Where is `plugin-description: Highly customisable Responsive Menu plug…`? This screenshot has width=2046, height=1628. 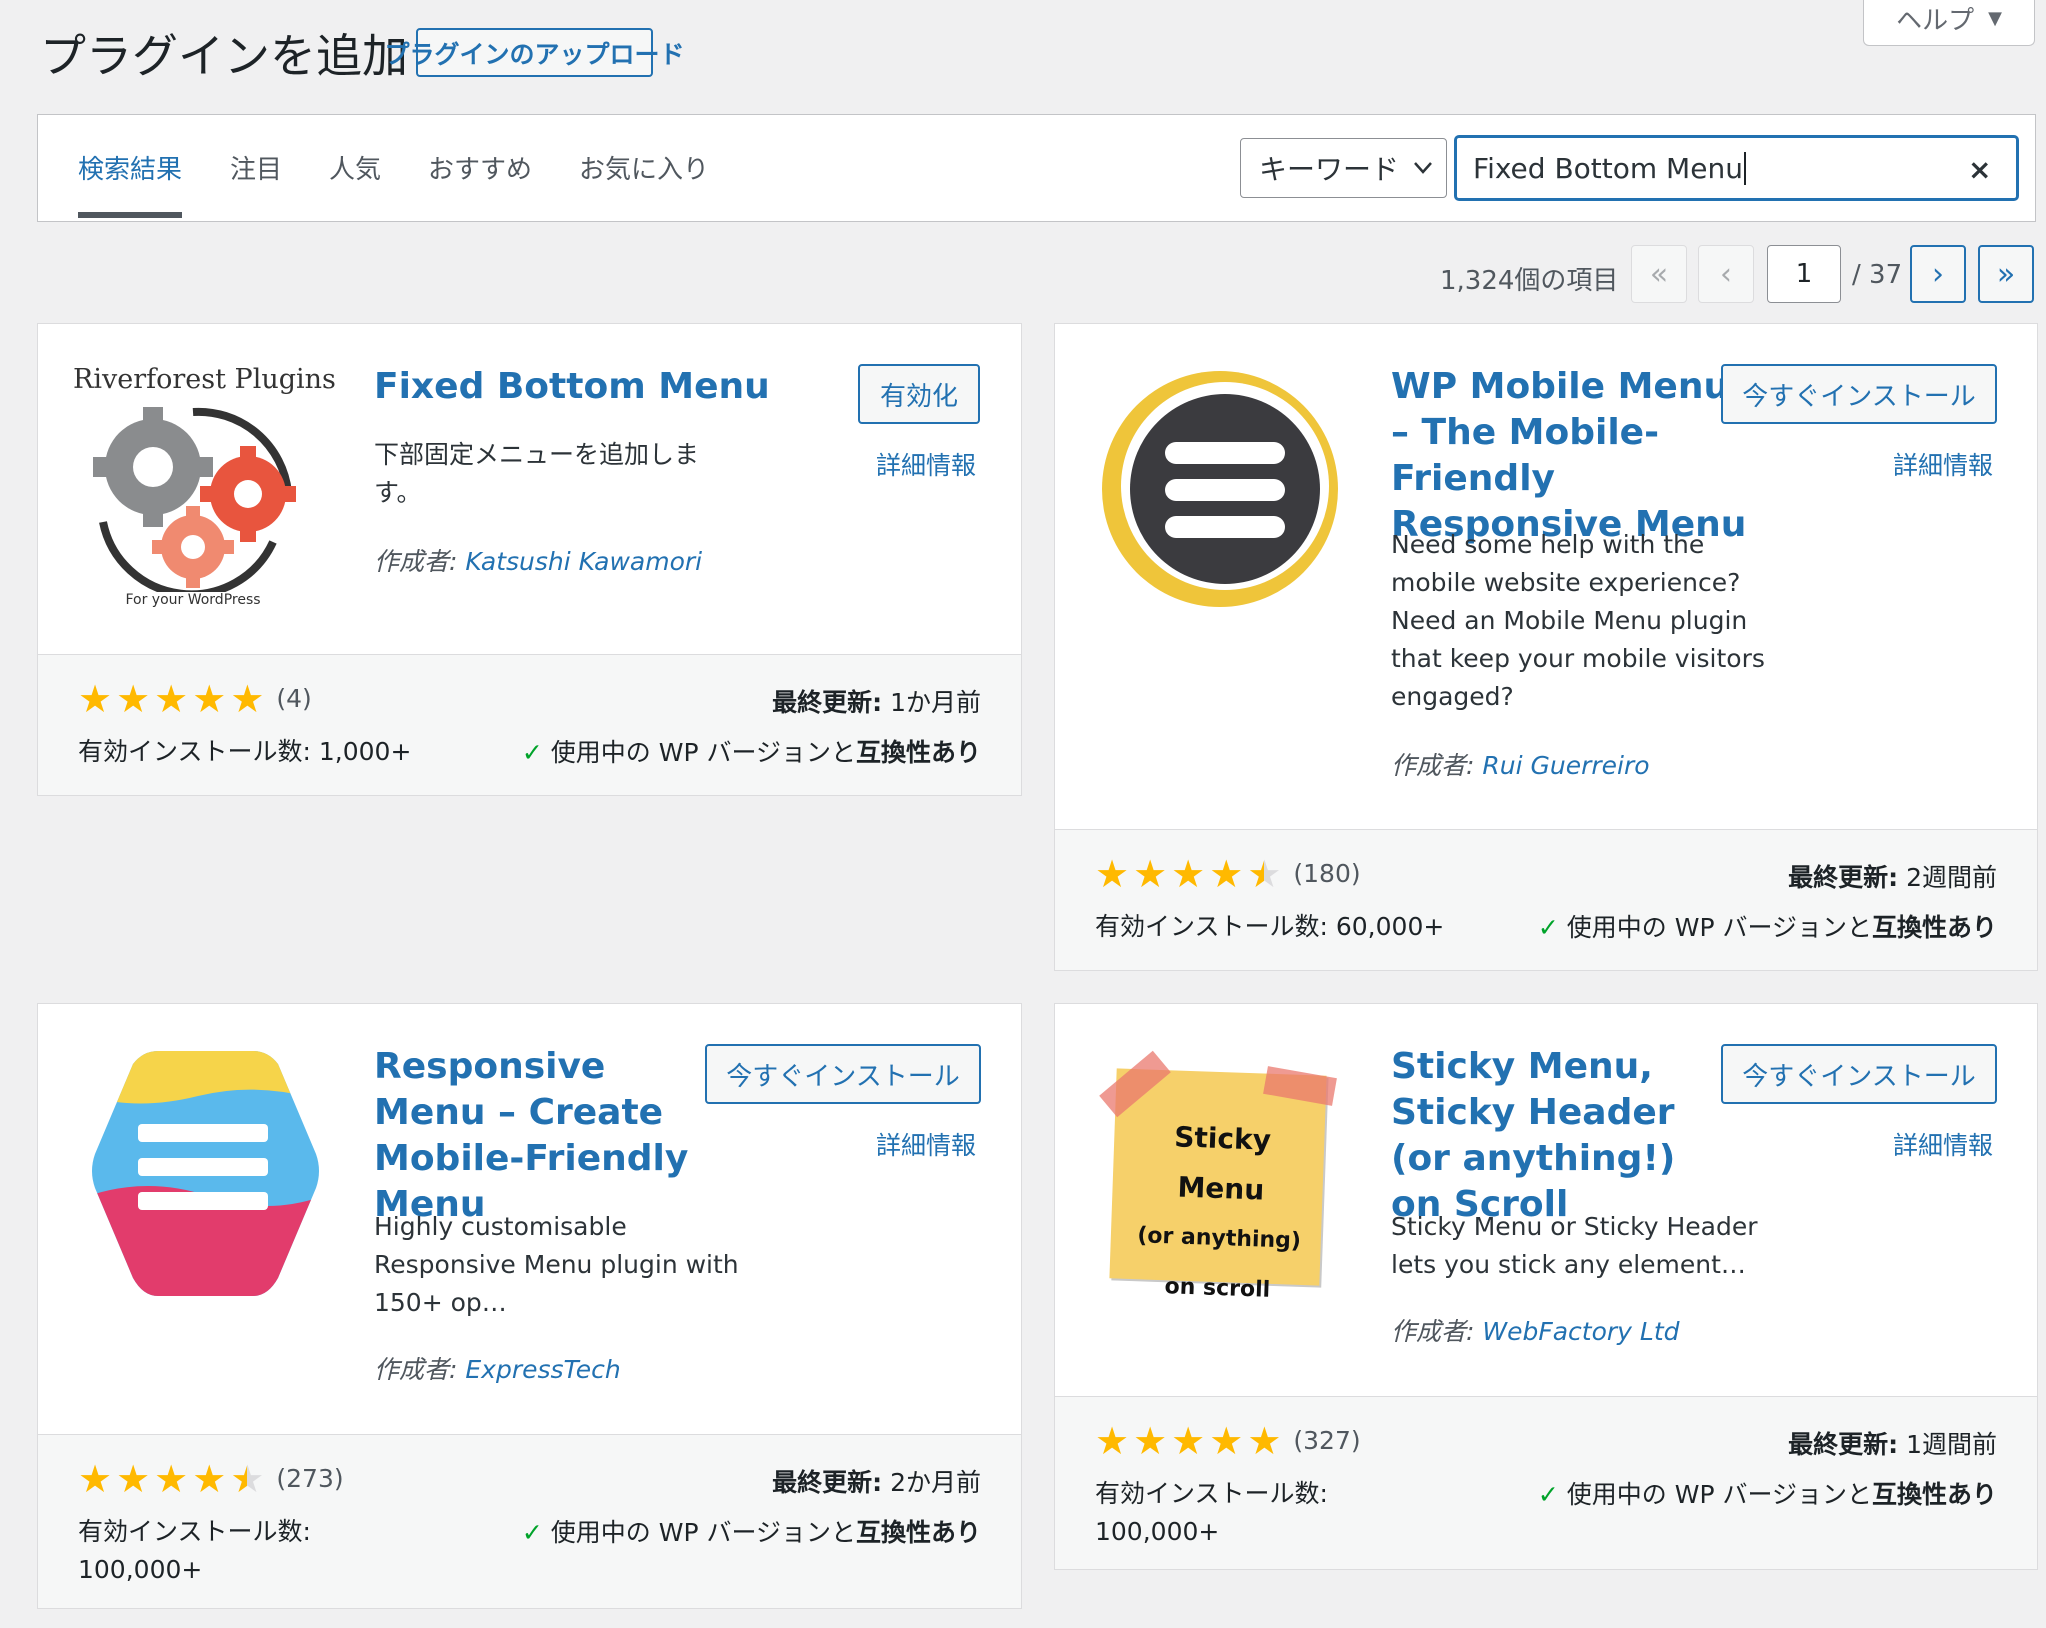
plugin-description: Highly customisable Responsive Menu plug… is located at coordinates (556, 1264).